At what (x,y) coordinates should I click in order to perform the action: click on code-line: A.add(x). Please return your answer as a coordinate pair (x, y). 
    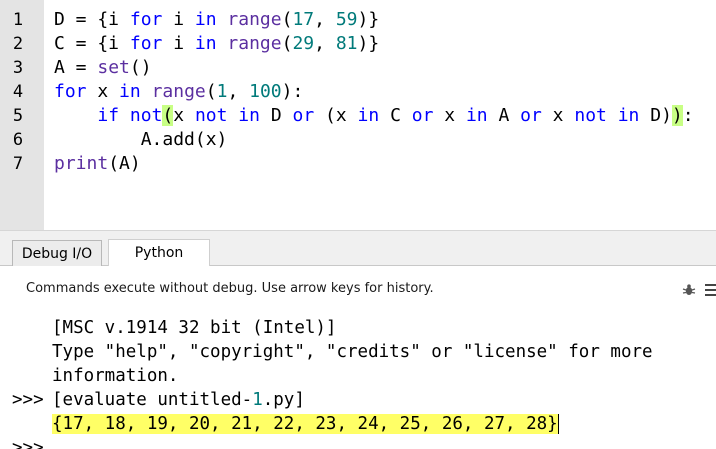
    Looking at the image, I should click on (141, 140).